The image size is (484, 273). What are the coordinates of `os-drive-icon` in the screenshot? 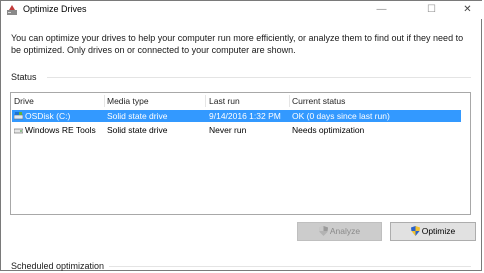 It's located at (18, 116).